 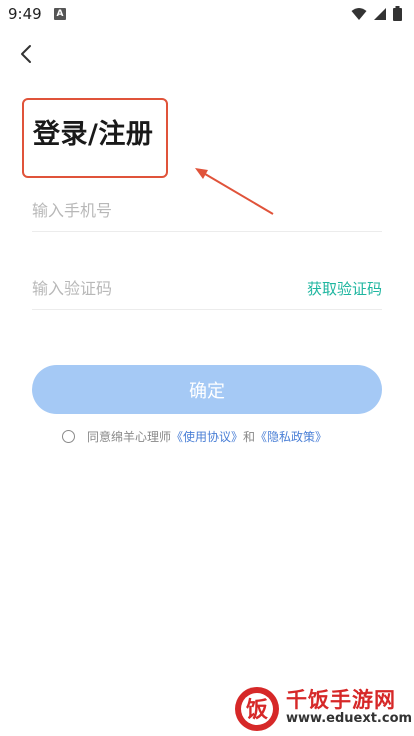 I want to click on code-field: 获取验证码, so click(x=207, y=290).